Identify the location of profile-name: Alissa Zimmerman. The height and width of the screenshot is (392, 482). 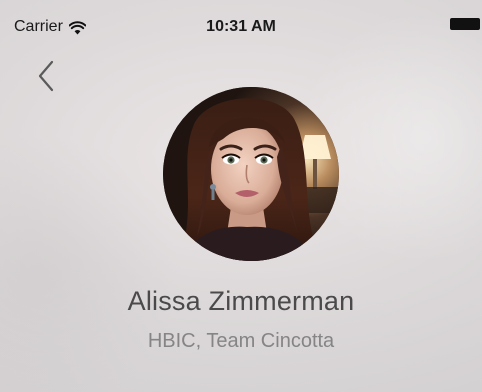
(241, 301).